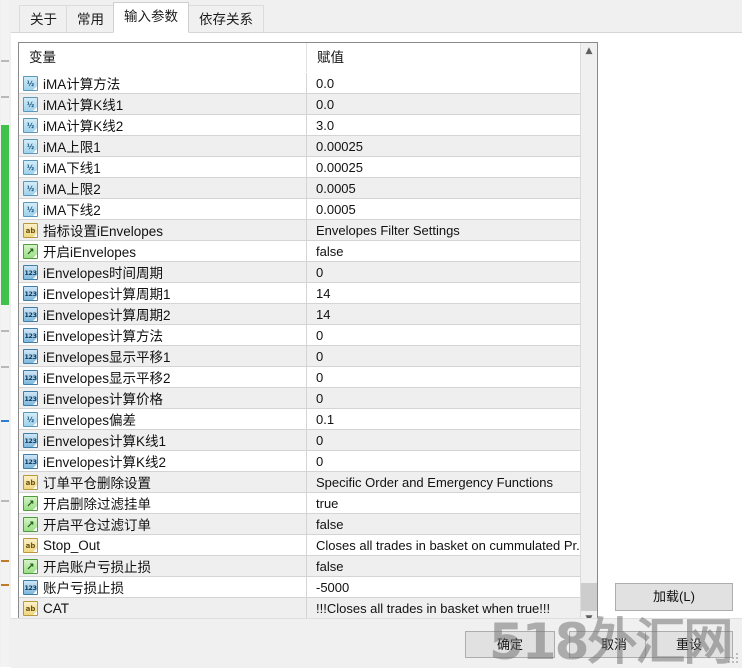 This screenshot has height=671, width=742. I want to click on cell-value: 3.0, so click(444, 125).